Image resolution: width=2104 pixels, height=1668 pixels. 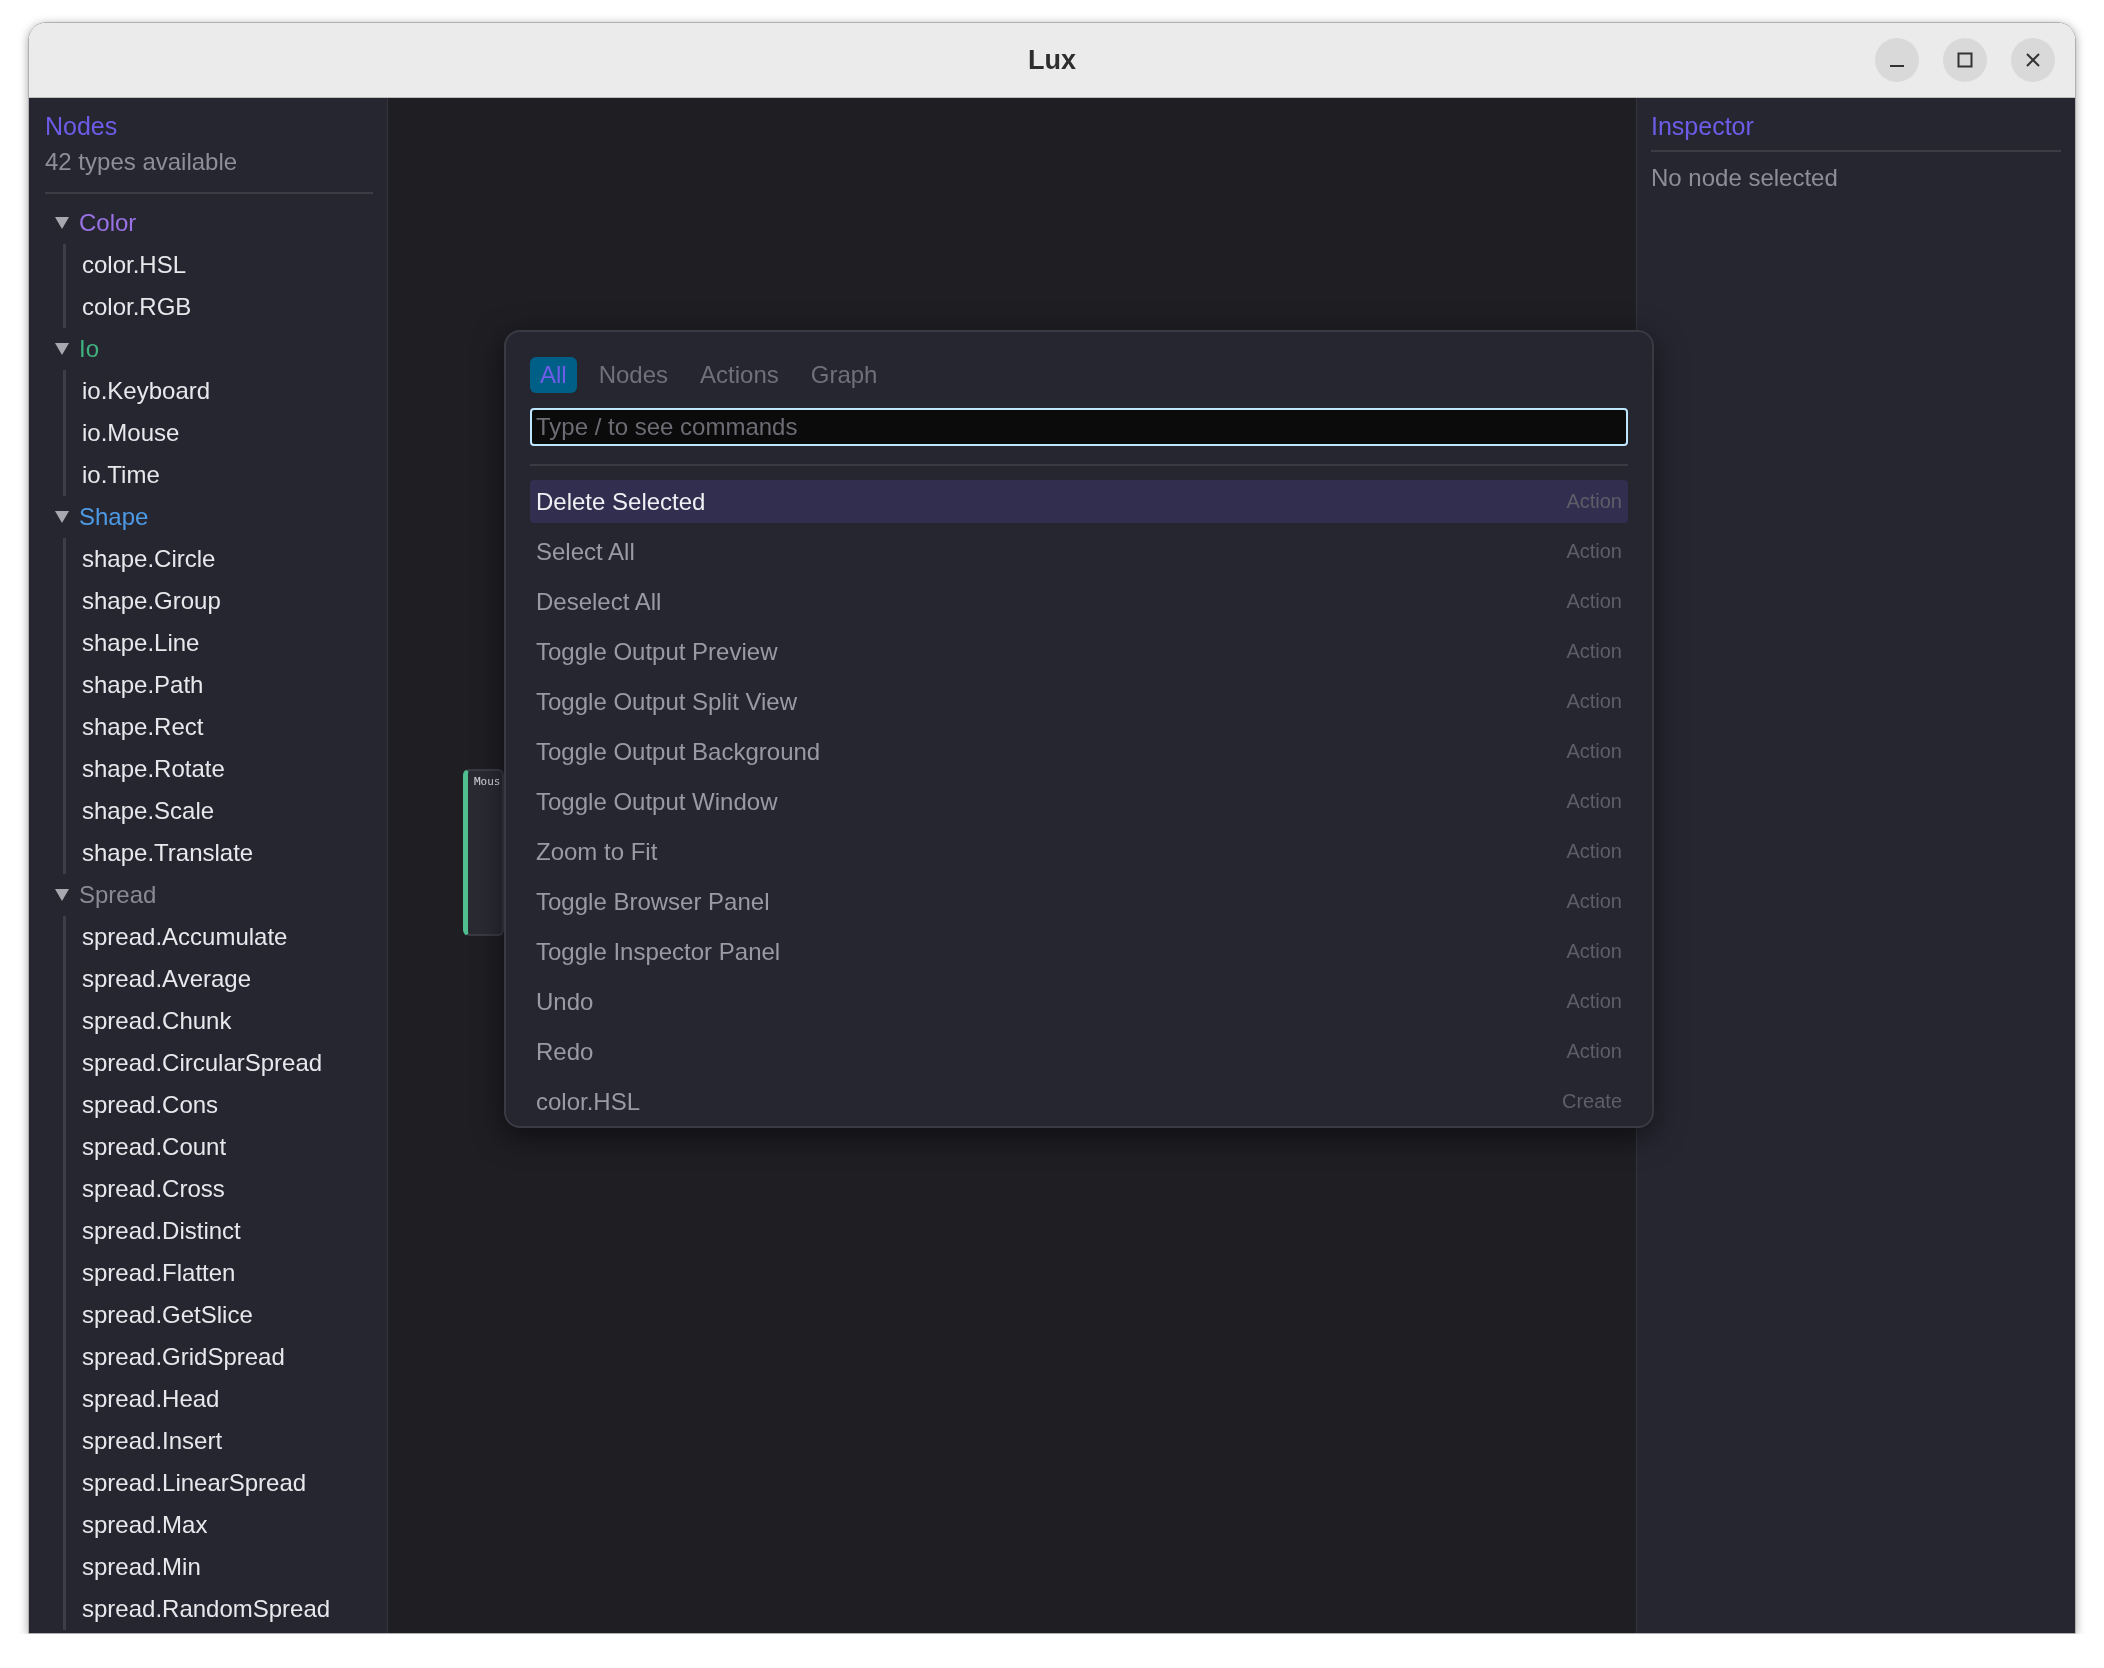 What do you see at coordinates (483, 852) in the screenshot?
I see `graph-node: Mous` at bounding box center [483, 852].